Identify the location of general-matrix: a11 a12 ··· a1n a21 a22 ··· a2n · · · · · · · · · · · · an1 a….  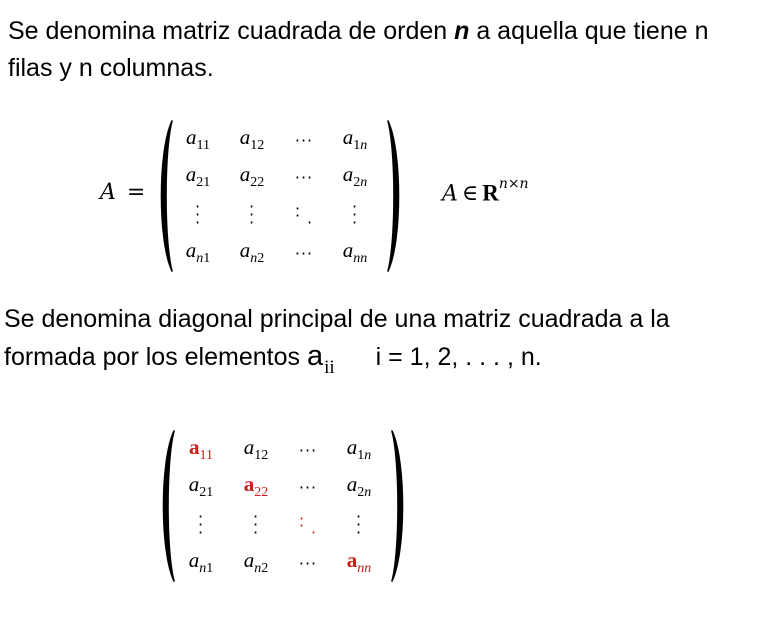
(276, 196).